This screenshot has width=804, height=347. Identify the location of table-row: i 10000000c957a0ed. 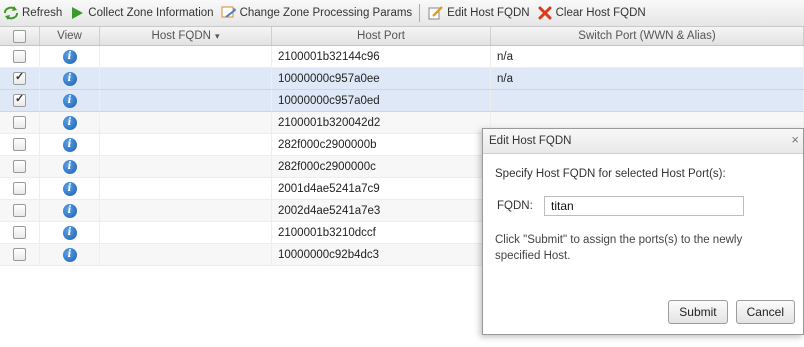
(402, 101).